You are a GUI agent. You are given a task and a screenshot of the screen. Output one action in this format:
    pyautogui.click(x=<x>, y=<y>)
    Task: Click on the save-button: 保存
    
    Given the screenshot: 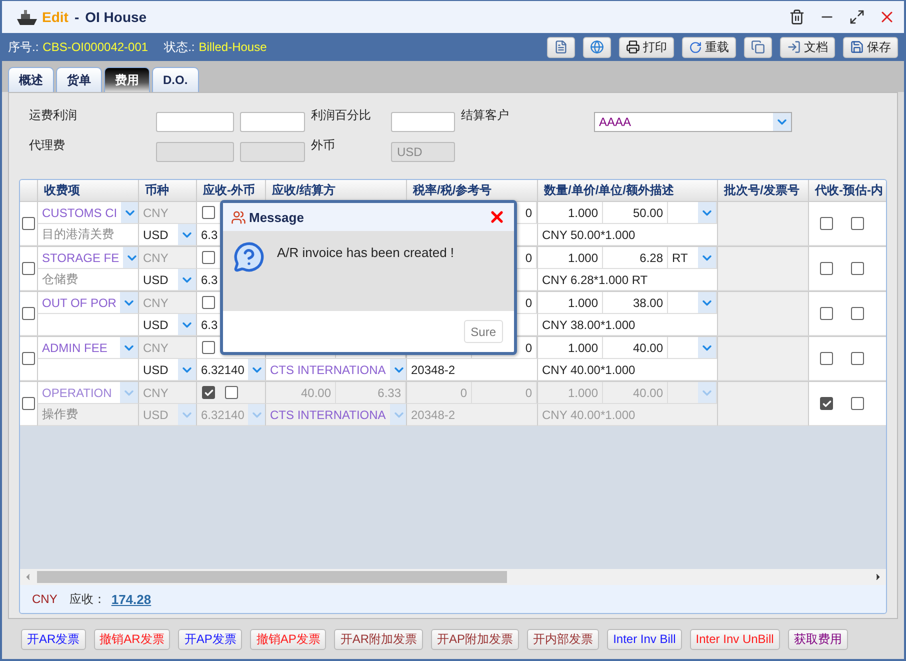 What is the action you would take?
    pyautogui.click(x=870, y=47)
    